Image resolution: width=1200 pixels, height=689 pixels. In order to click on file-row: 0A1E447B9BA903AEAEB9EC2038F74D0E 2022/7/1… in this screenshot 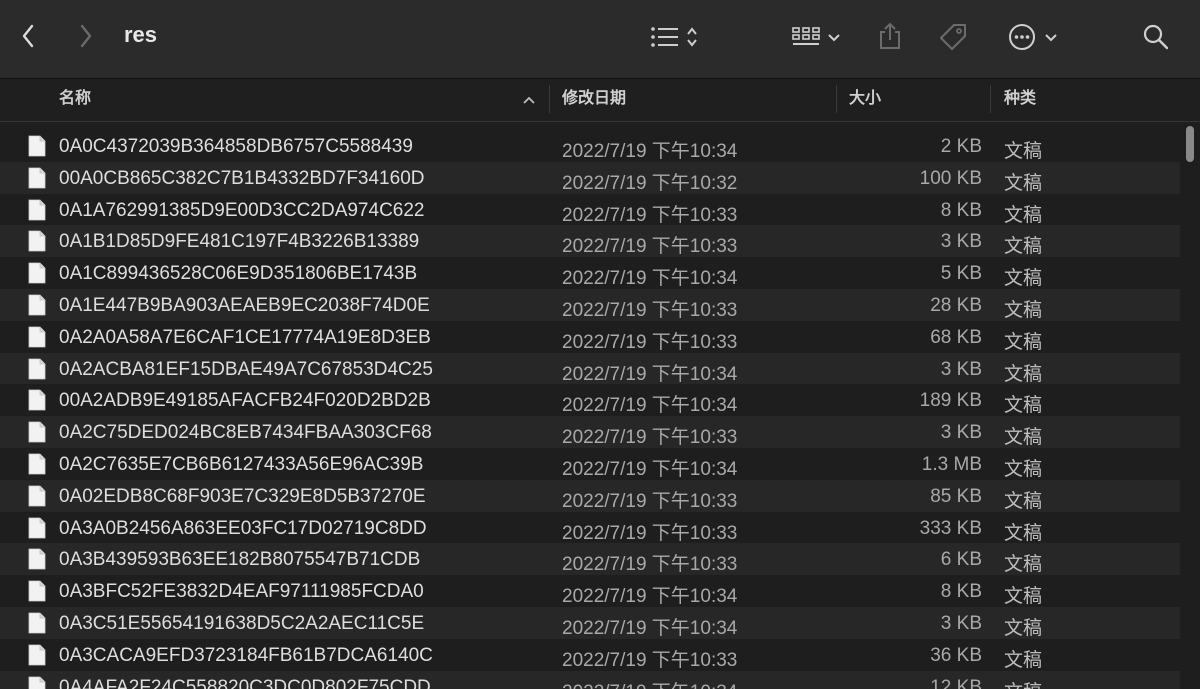, I will do `click(590, 304)`.